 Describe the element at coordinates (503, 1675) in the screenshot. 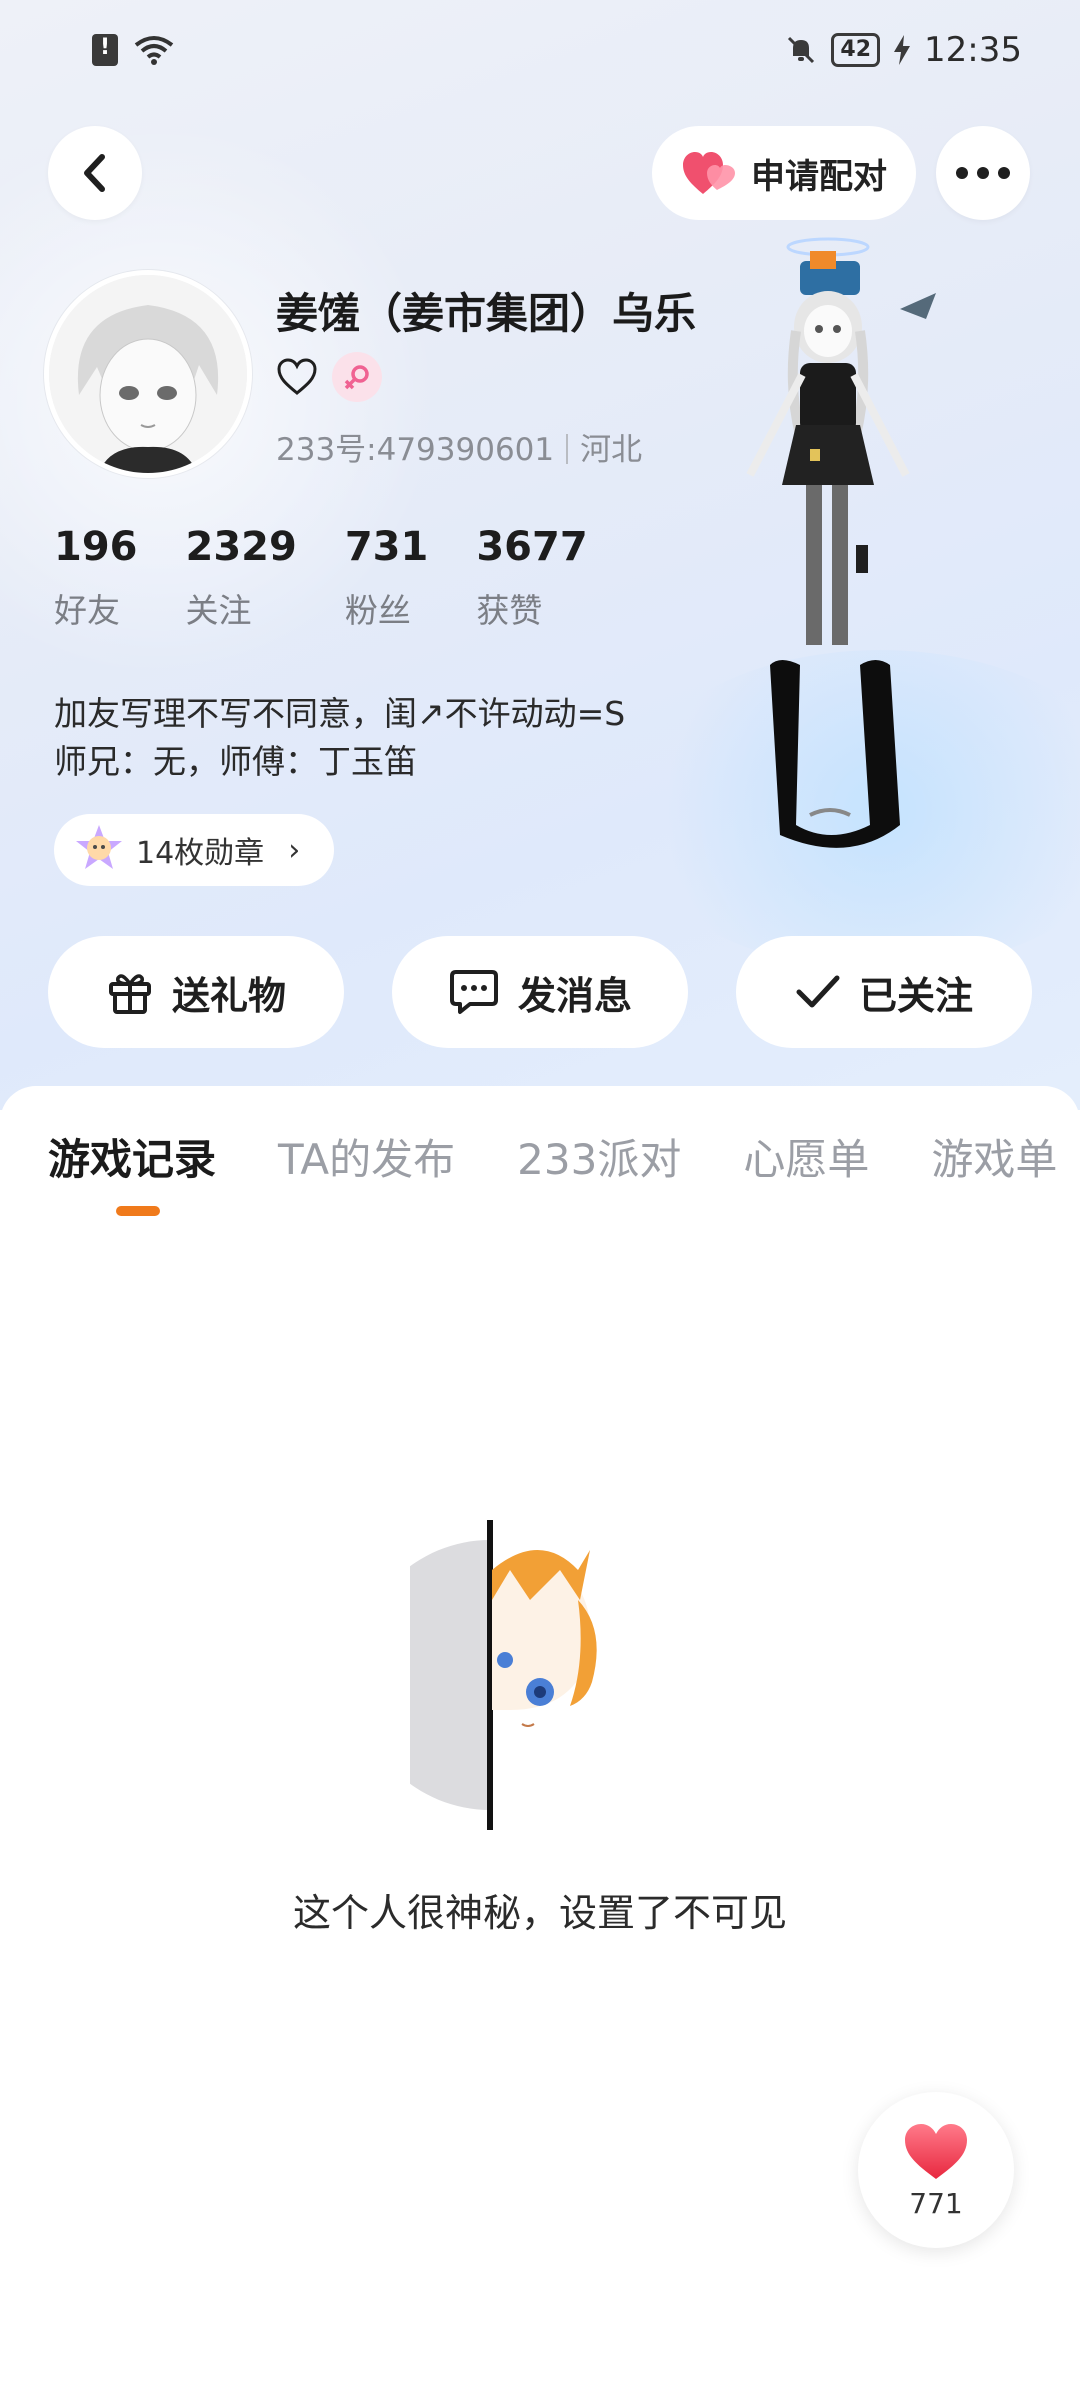

I see `empty-state-illustration` at that location.